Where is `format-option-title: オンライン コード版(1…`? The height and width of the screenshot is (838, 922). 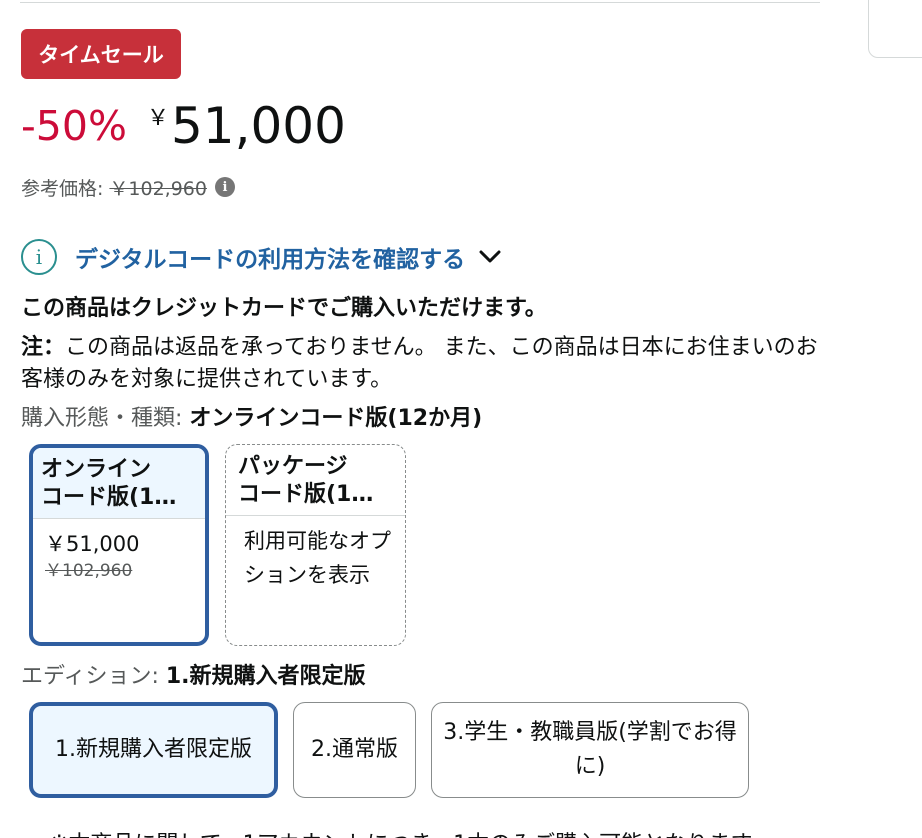
format-option-title: オンライン コード版(1… is located at coordinates (119, 483).